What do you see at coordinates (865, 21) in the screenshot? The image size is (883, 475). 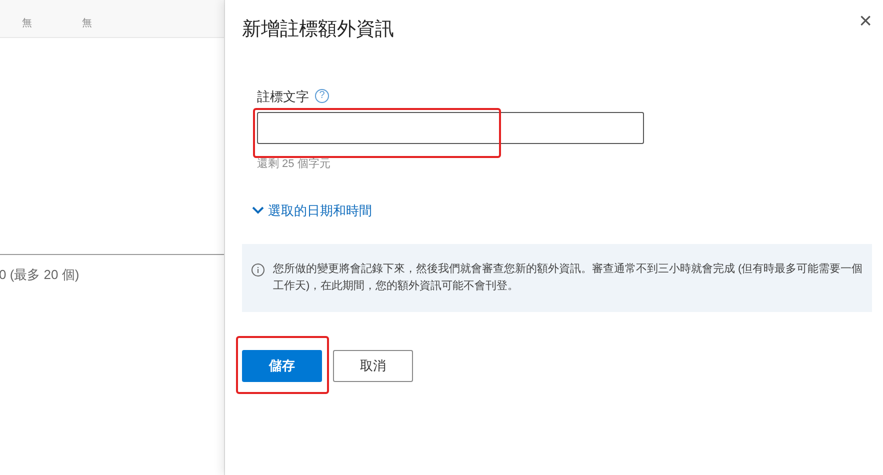 I see `close-button: ×` at bounding box center [865, 21].